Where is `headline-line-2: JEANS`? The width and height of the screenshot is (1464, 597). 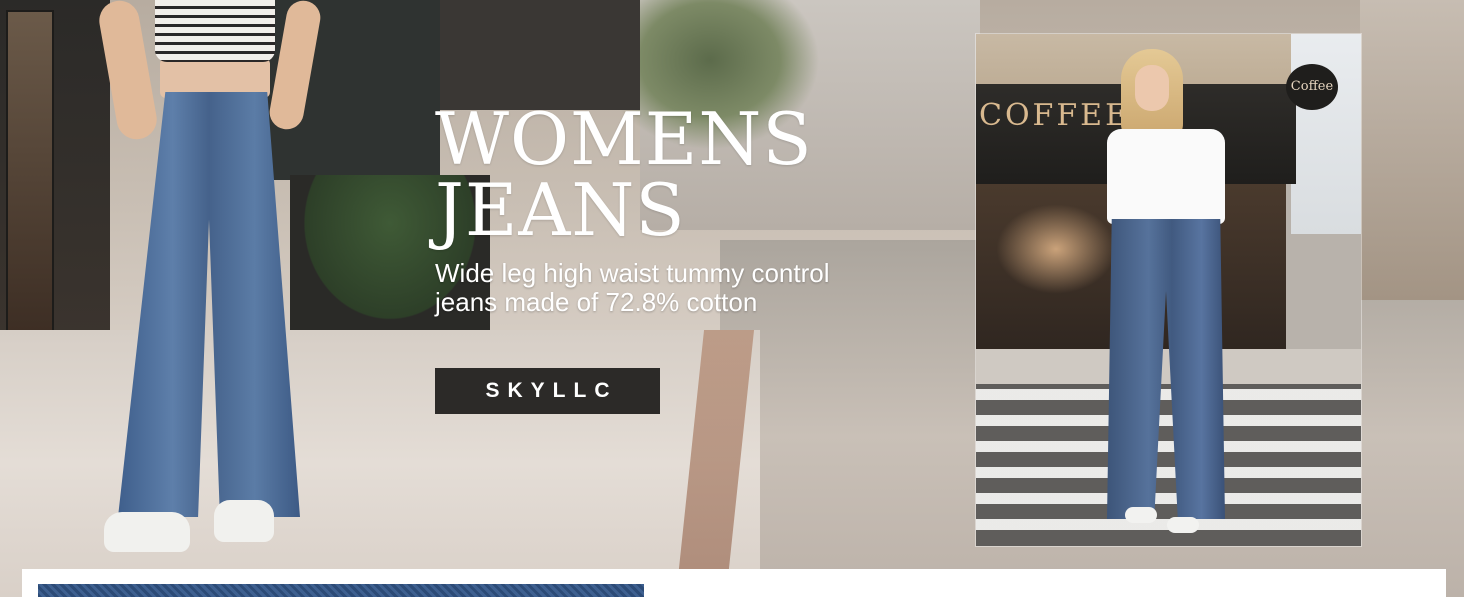
headline-line-2: JEANS is located at coordinates (560, 210).